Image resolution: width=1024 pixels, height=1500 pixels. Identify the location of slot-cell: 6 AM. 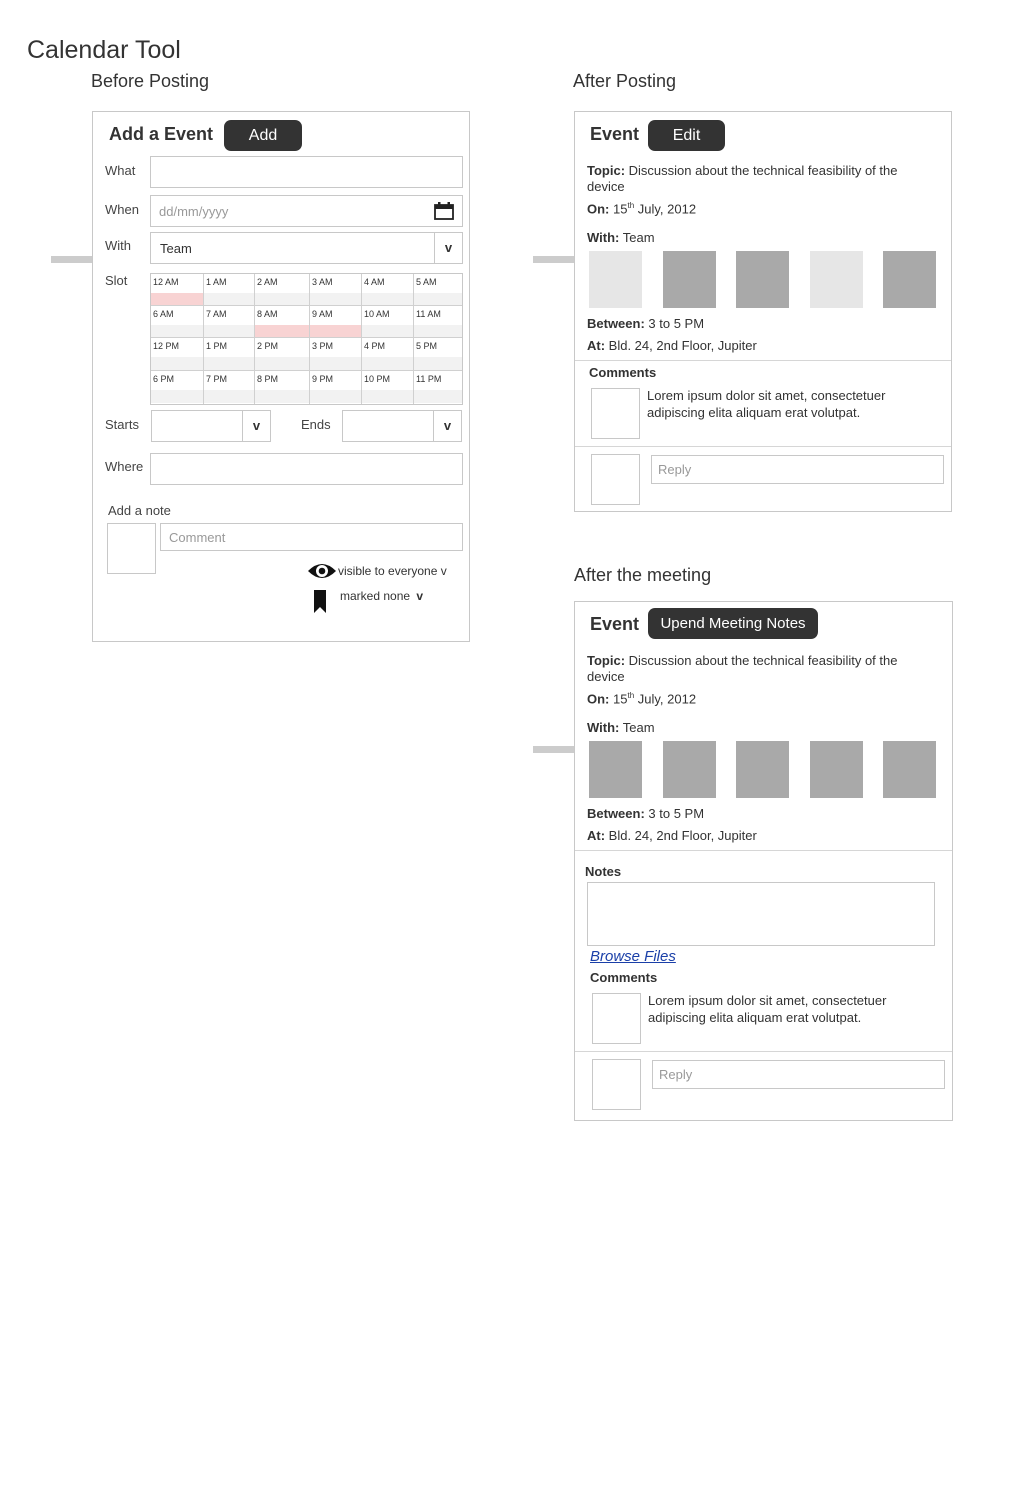
(177, 322).